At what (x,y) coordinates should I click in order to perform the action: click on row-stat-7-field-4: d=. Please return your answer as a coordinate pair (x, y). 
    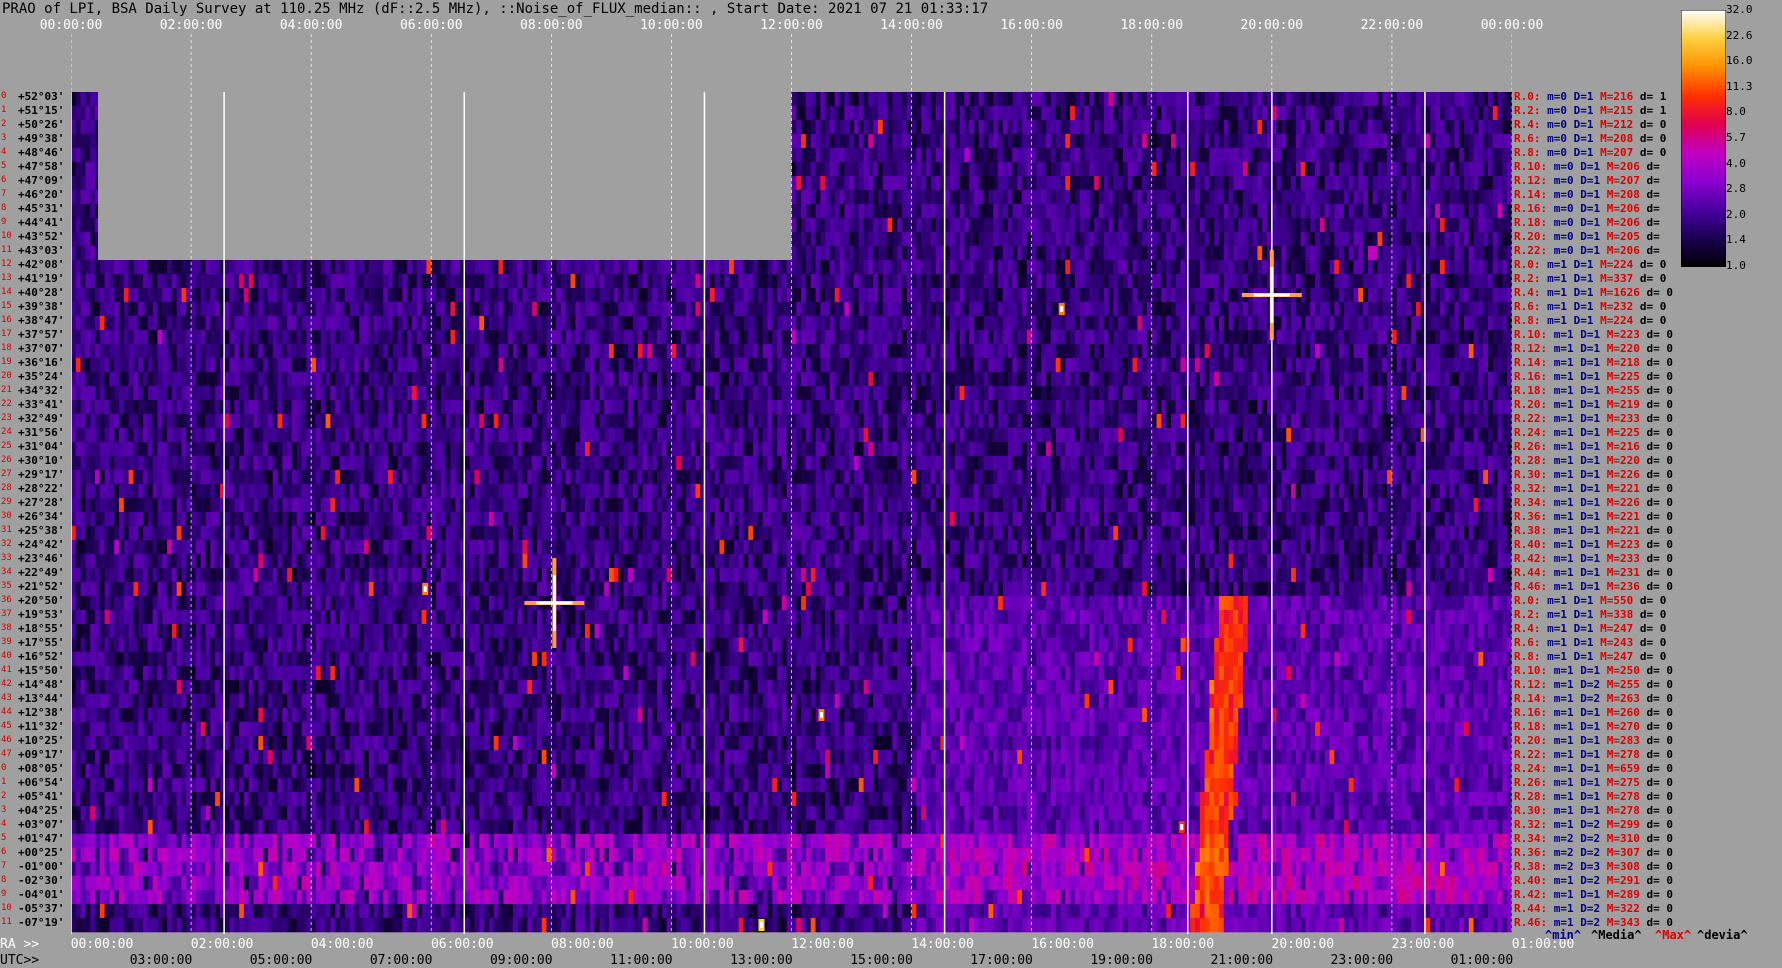
    Looking at the image, I should click on (1649, 194).